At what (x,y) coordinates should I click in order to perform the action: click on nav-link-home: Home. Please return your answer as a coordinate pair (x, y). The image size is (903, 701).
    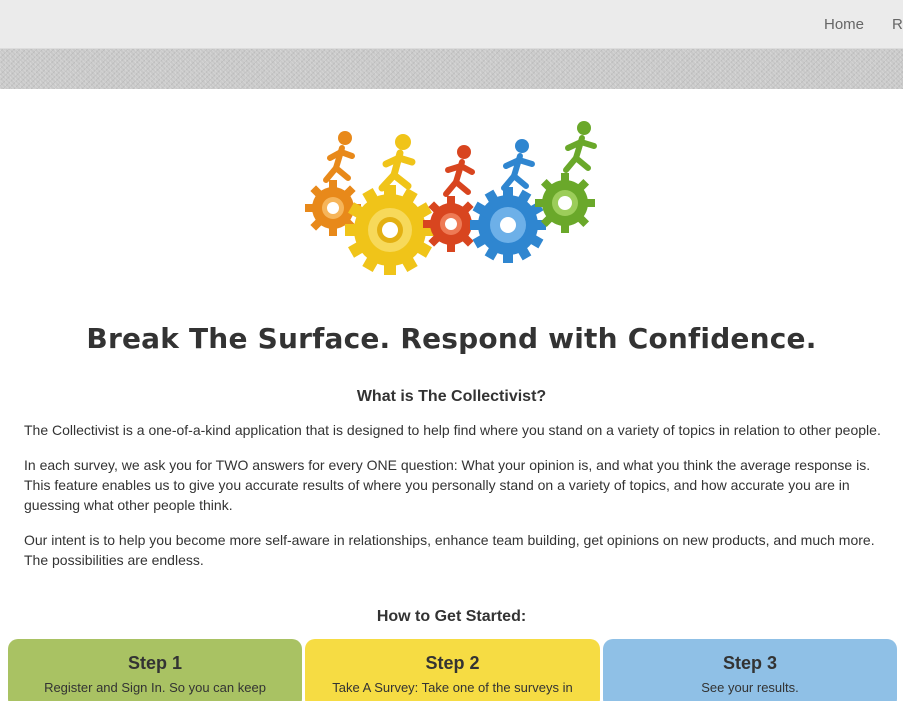
    Looking at the image, I should click on (844, 24).